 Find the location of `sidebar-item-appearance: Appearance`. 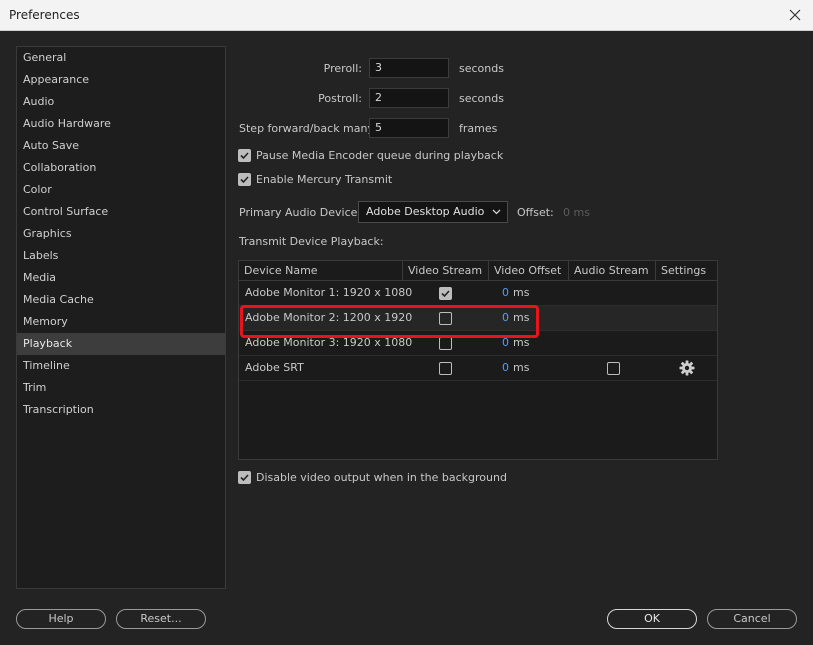

sidebar-item-appearance: Appearance is located at coordinates (121, 80).